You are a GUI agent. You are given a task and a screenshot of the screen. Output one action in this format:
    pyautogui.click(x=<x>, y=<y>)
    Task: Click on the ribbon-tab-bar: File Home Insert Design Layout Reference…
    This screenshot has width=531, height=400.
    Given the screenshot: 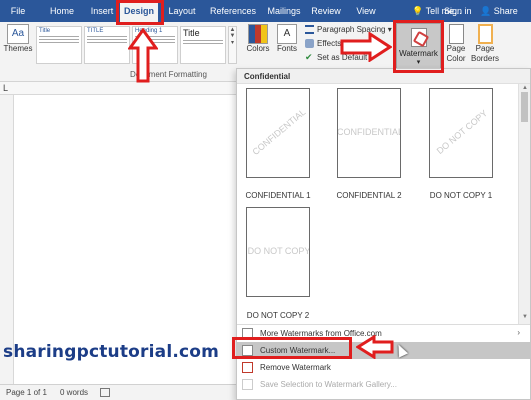 What is the action you would take?
    pyautogui.click(x=265, y=11)
    